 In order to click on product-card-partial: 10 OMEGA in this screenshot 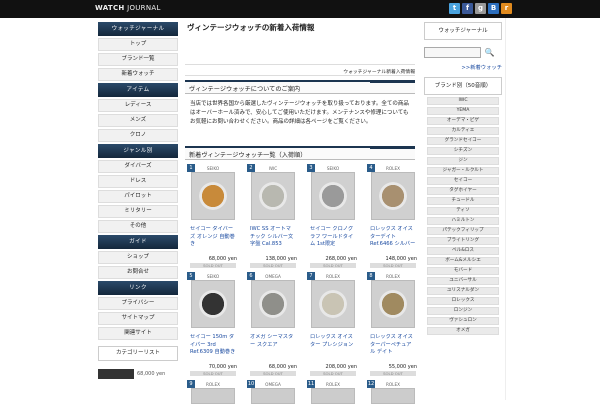, I will do `click(273, 395)`.